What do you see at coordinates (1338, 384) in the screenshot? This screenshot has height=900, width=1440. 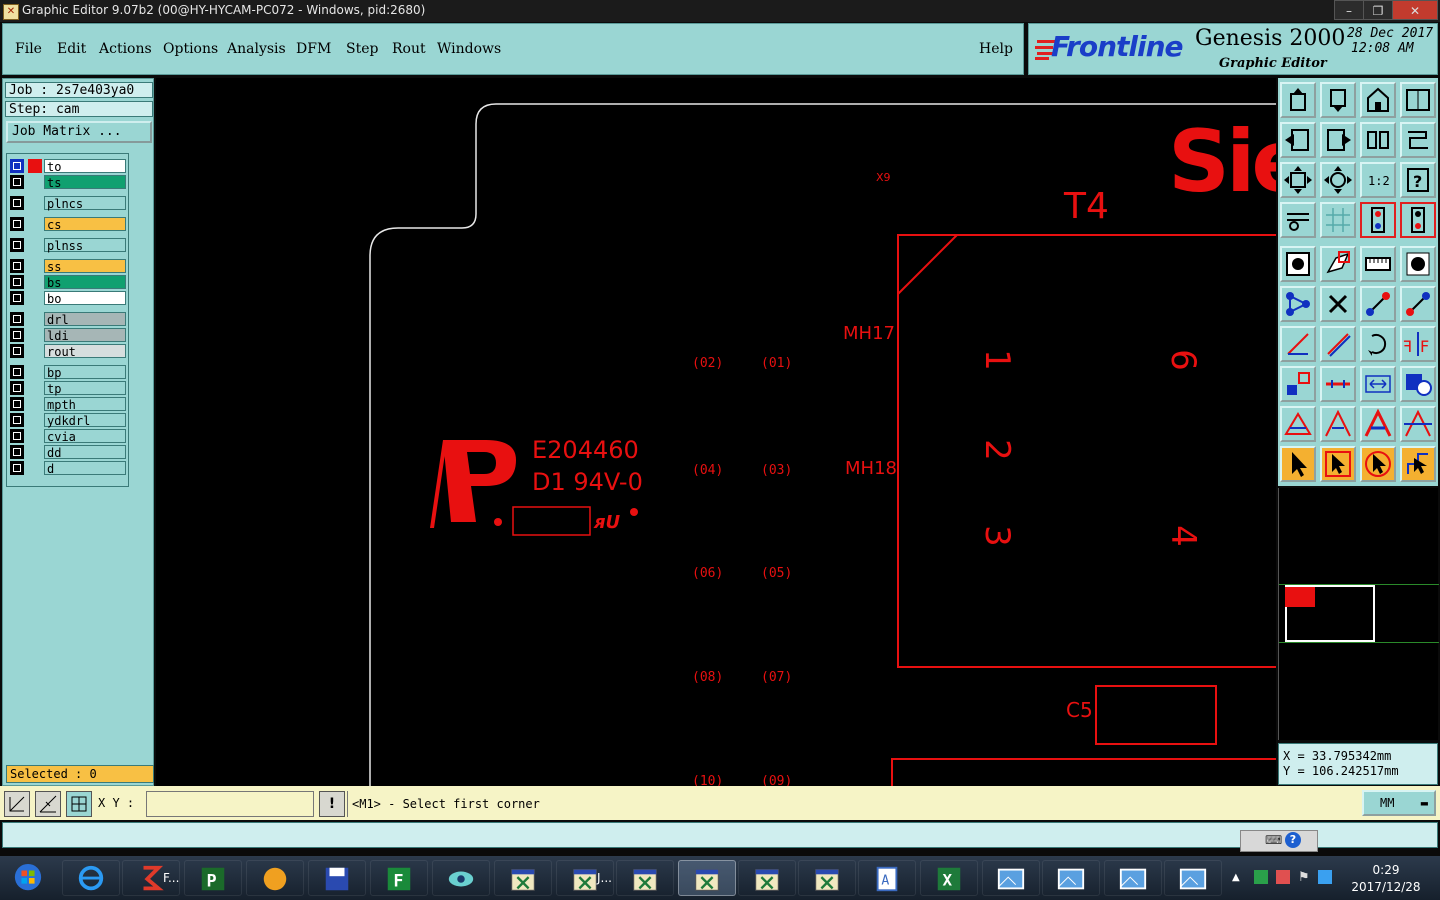 I see `minus-tool-button` at bounding box center [1338, 384].